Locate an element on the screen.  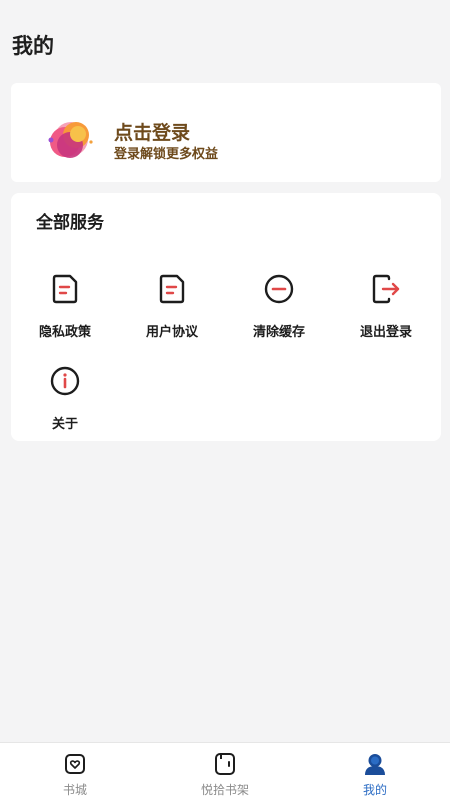
minus-circle-icon is located at coordinates (279, 289).